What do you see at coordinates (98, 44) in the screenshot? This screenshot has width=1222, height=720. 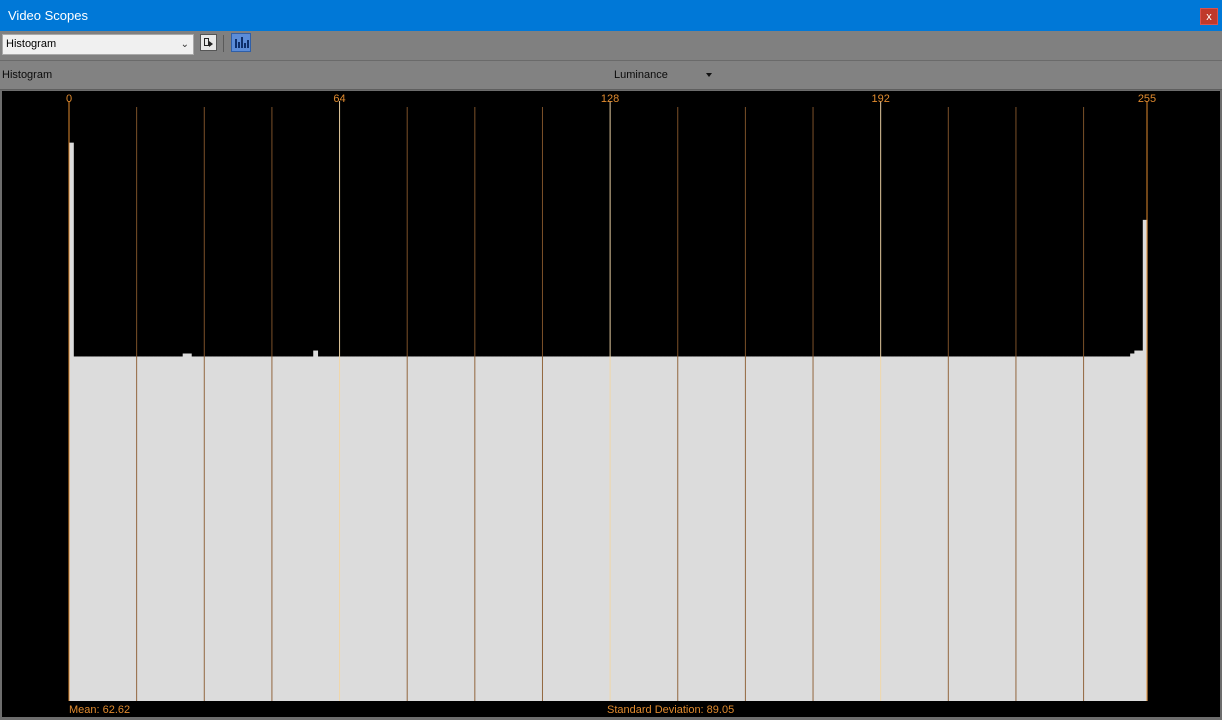 I see `scope-type-select: Histogram ⌄` at bounding box center [98, 44].